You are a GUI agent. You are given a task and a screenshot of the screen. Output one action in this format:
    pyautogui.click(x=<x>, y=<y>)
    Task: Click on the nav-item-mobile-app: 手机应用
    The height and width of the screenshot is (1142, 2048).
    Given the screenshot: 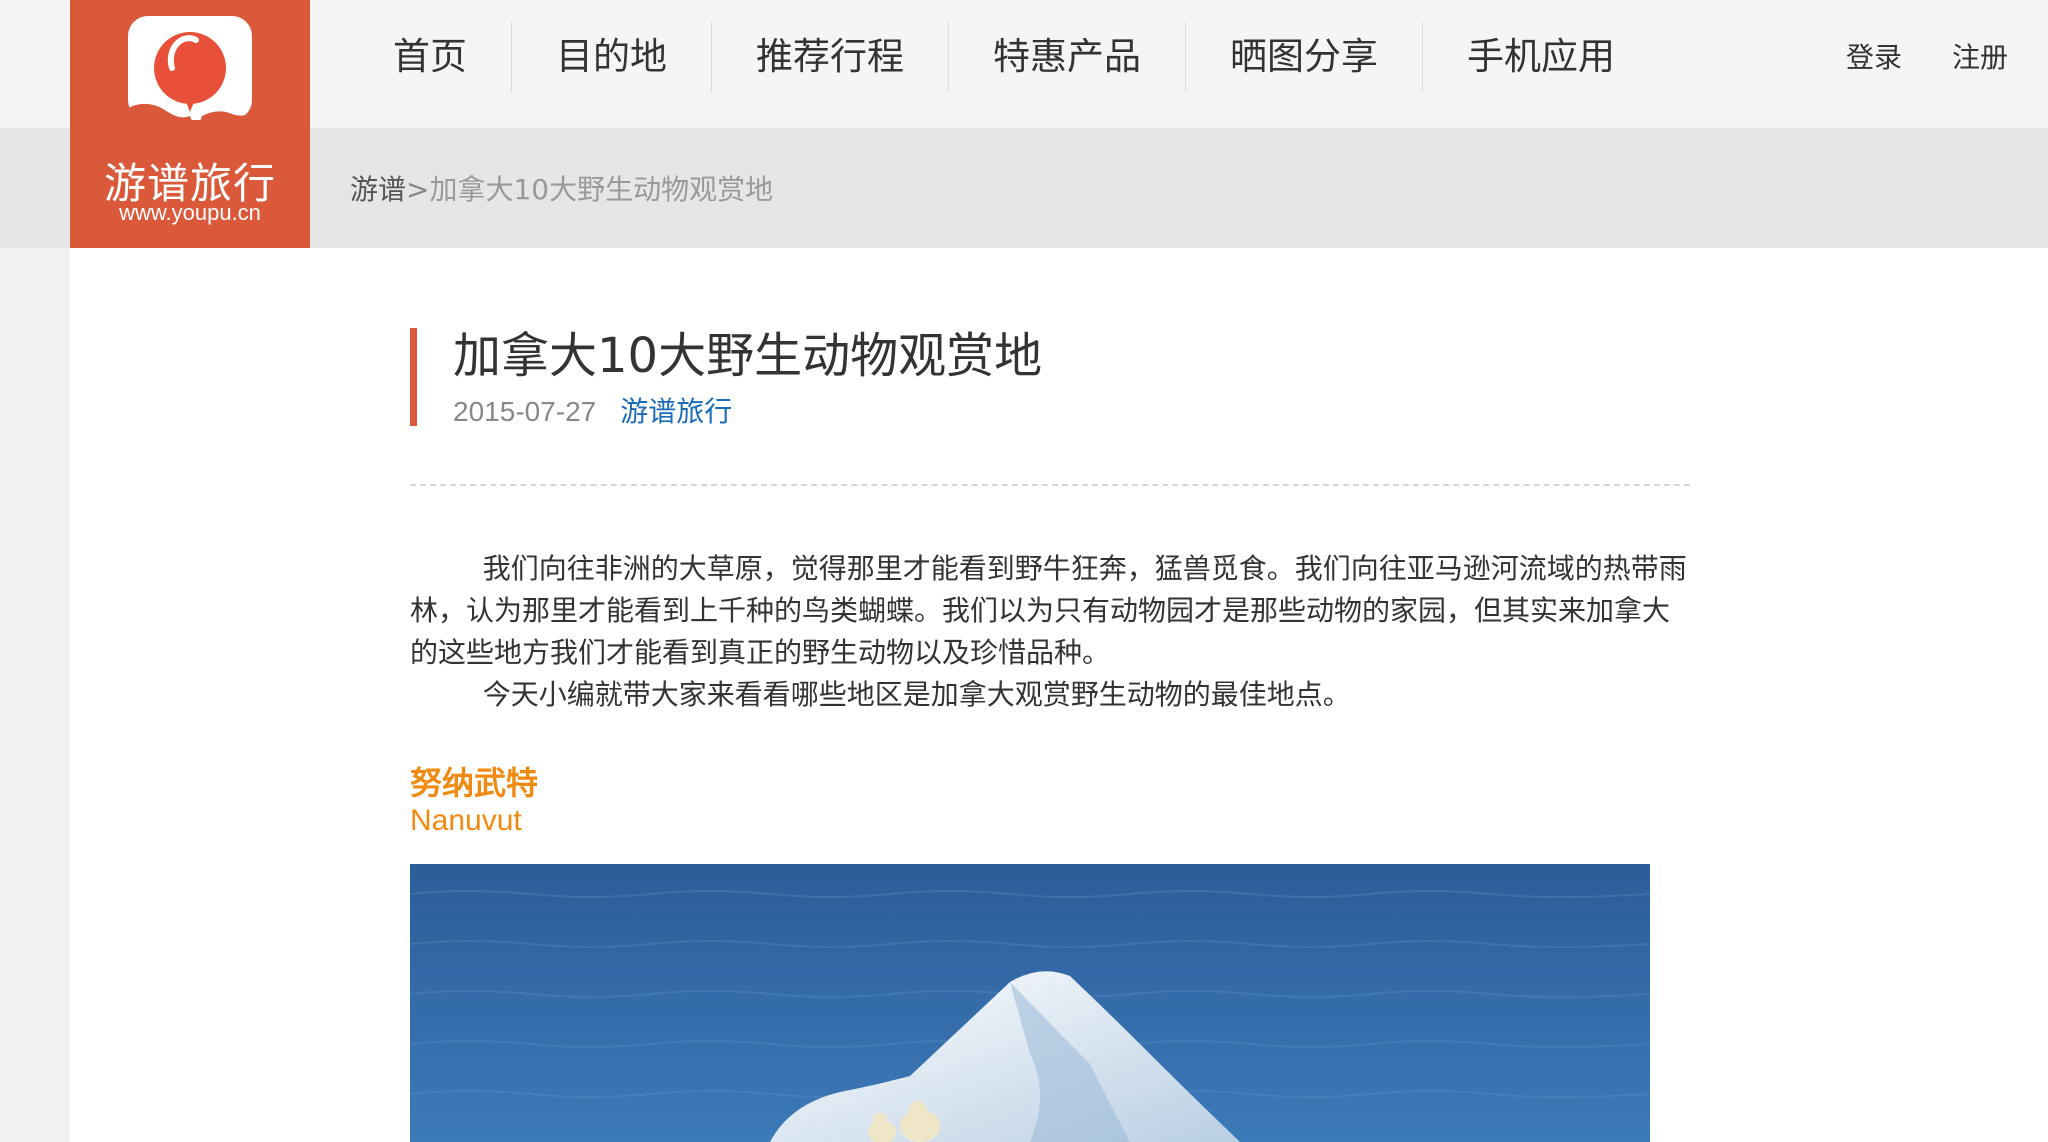 What is the action you would take?
    pyautogui.click(x=1540, y=57)
    